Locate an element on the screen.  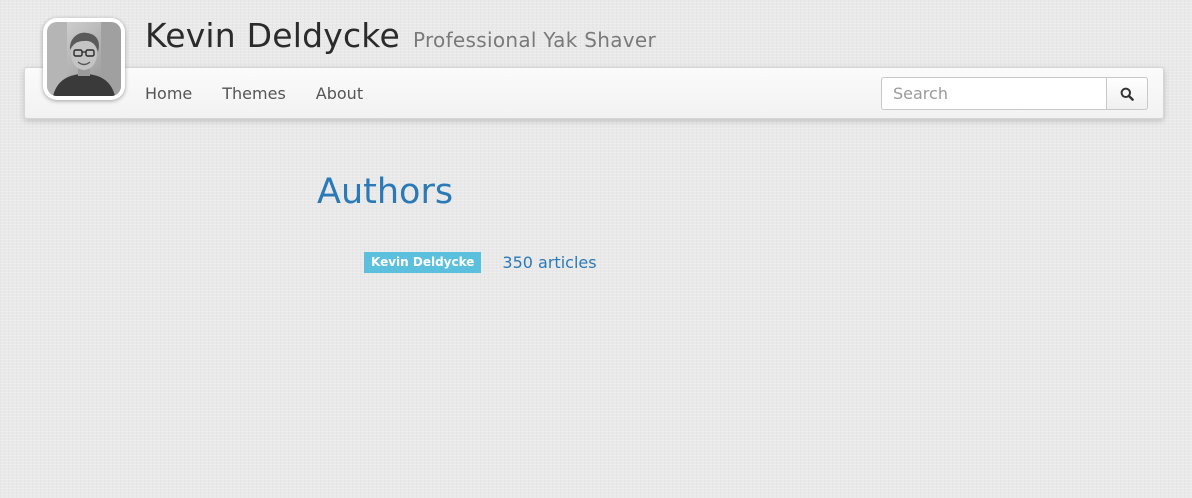
nav-item-about: About is located at coordinates (339, 93).